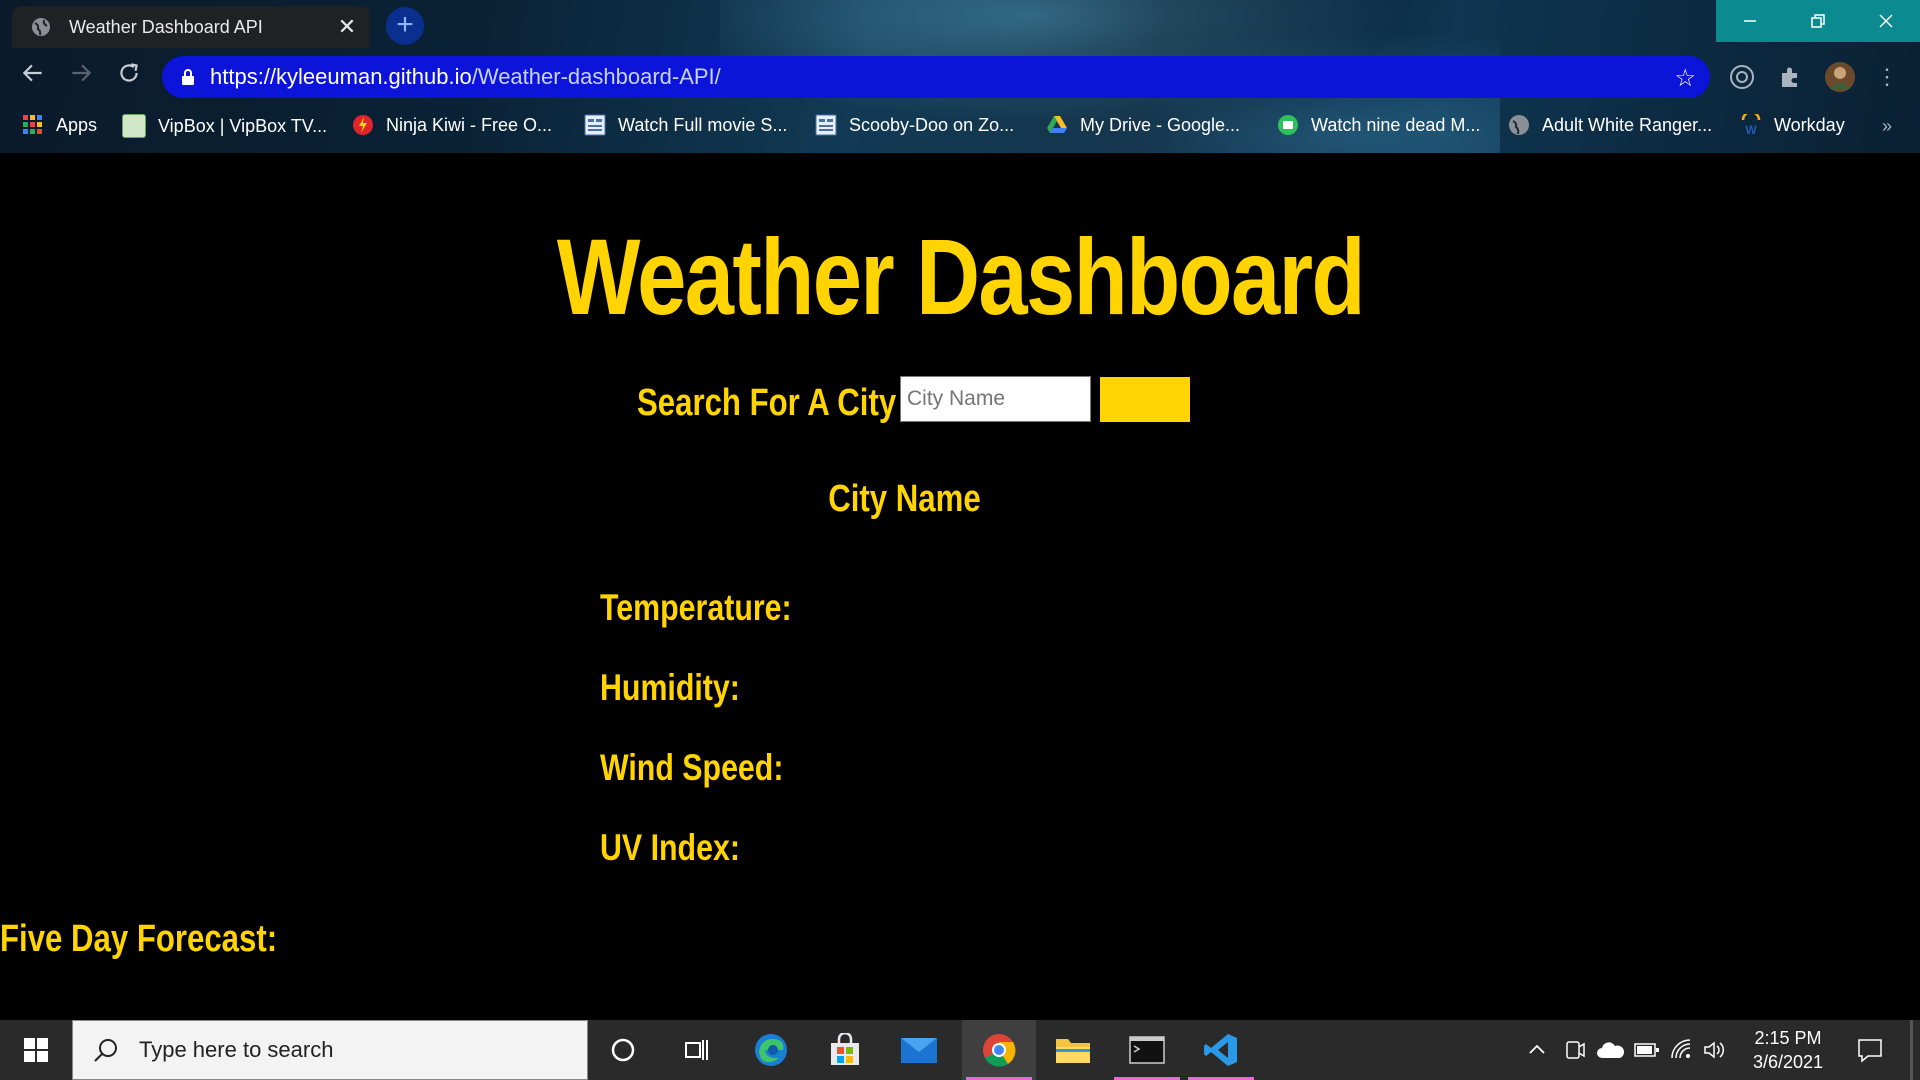 The image size is (1920, 1080). I want to click on terminal-icon, so click(1147, 1050).